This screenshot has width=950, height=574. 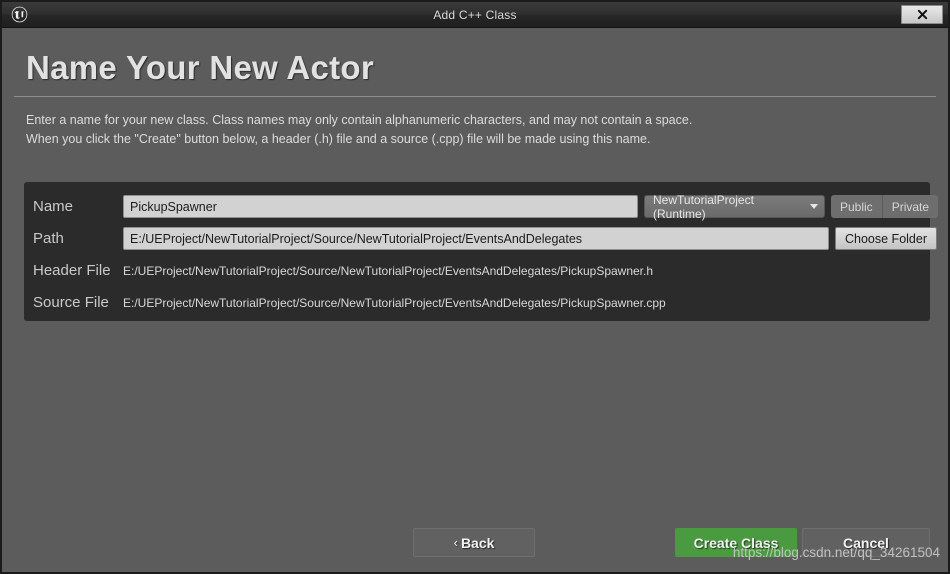 I want to click on back-button: ‹ Back, so click(x=474, y=542).